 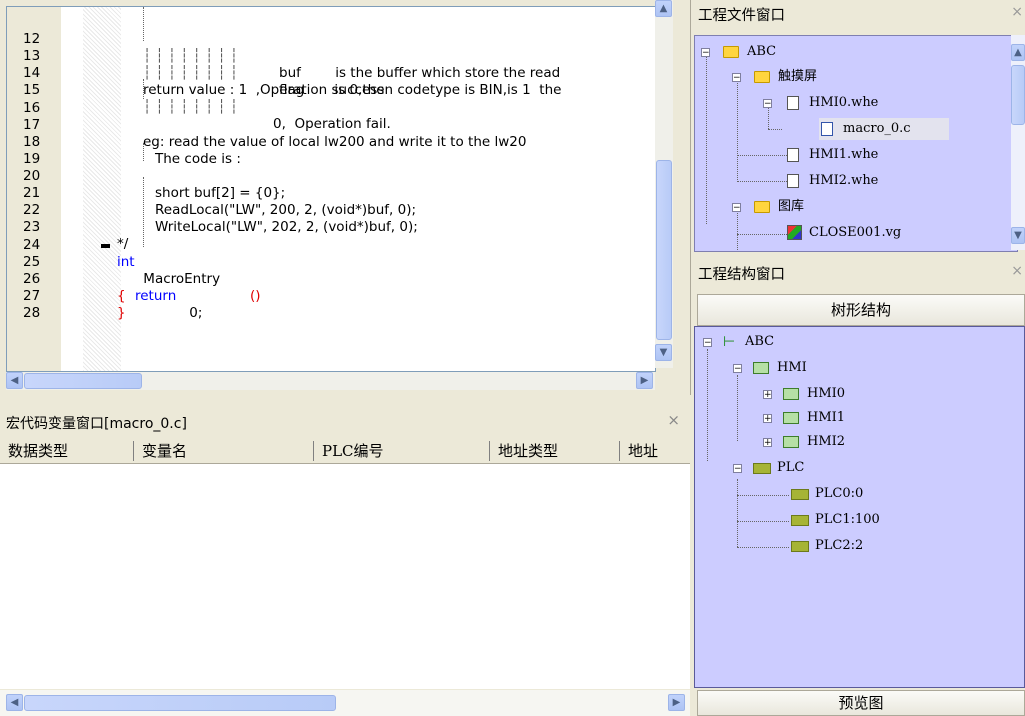 What do you see at coordinates (847, 519) in the screenshot?
I see `tree-node-label: PLC1:100` at bounding box center [847, 519].